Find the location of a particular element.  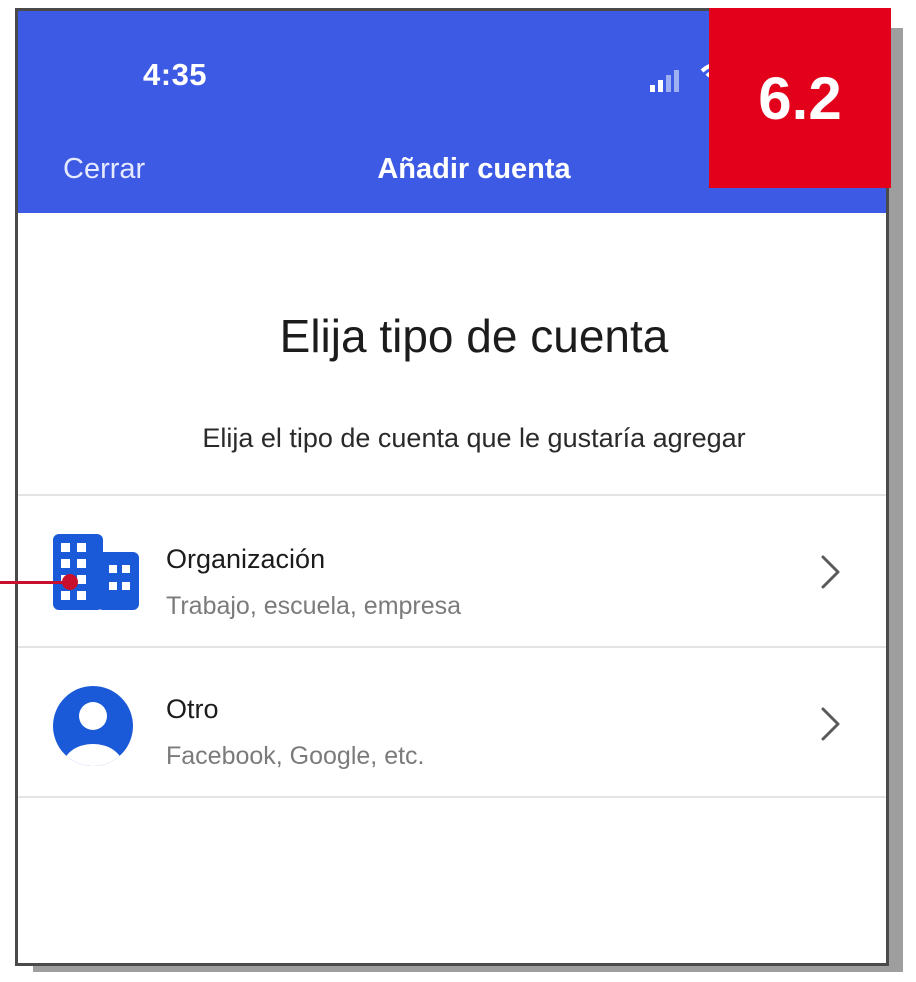

status-time: 4:35 is located at coordinates (175, 74).